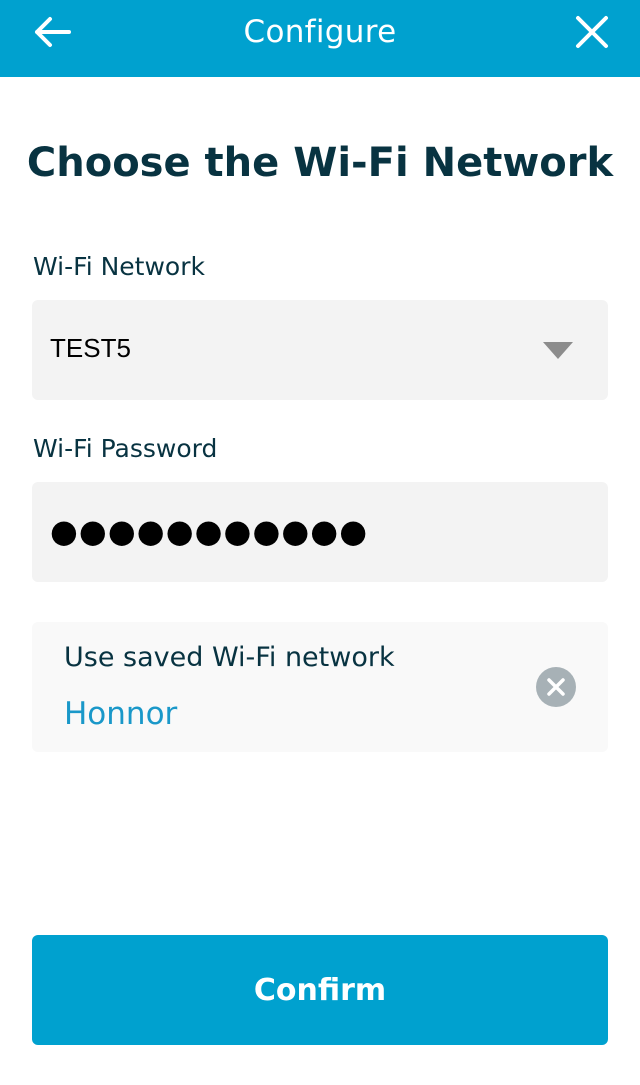 Image resolution: width=640 pixels, height=1085 pixels. I want to click on wifi-password-field: ●●●●●●●●●●●, so click(320, 532).